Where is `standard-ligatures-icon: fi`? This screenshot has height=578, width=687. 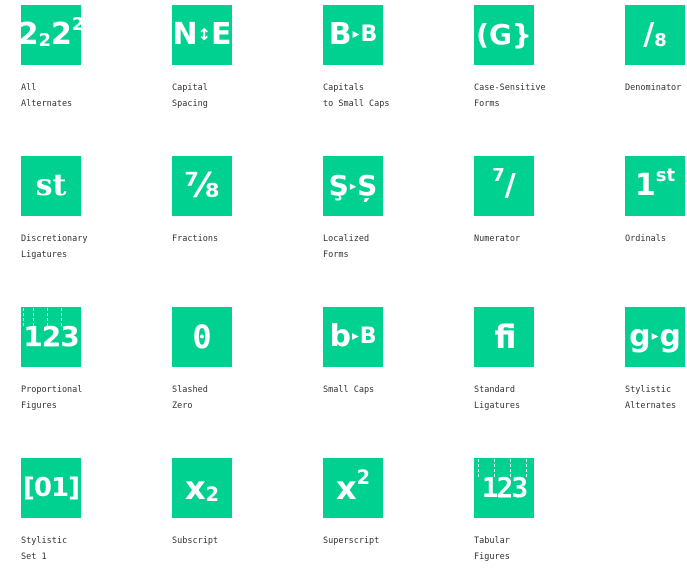
standard-ligatures-icon: fi is located at coordinates (504, 337).